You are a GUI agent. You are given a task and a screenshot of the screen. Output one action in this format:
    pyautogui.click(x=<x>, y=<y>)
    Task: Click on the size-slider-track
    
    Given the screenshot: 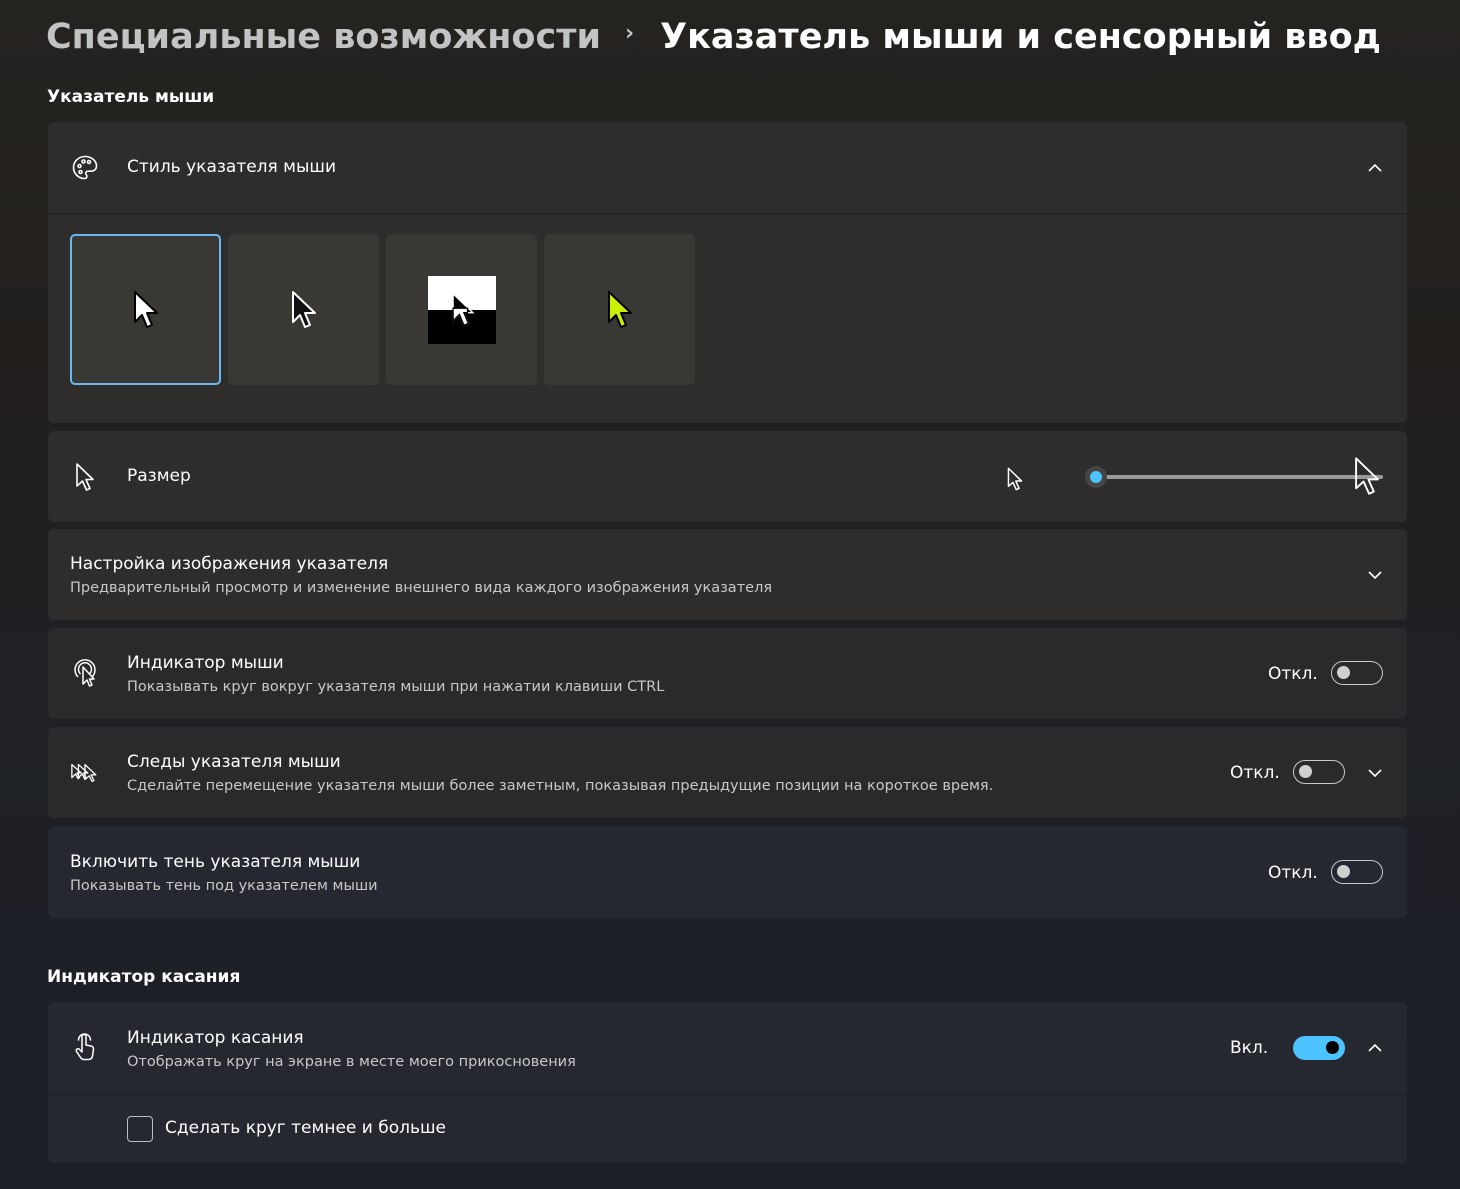 What is the action you would take?
    pyautogui.click(x=1239, y=477)
    